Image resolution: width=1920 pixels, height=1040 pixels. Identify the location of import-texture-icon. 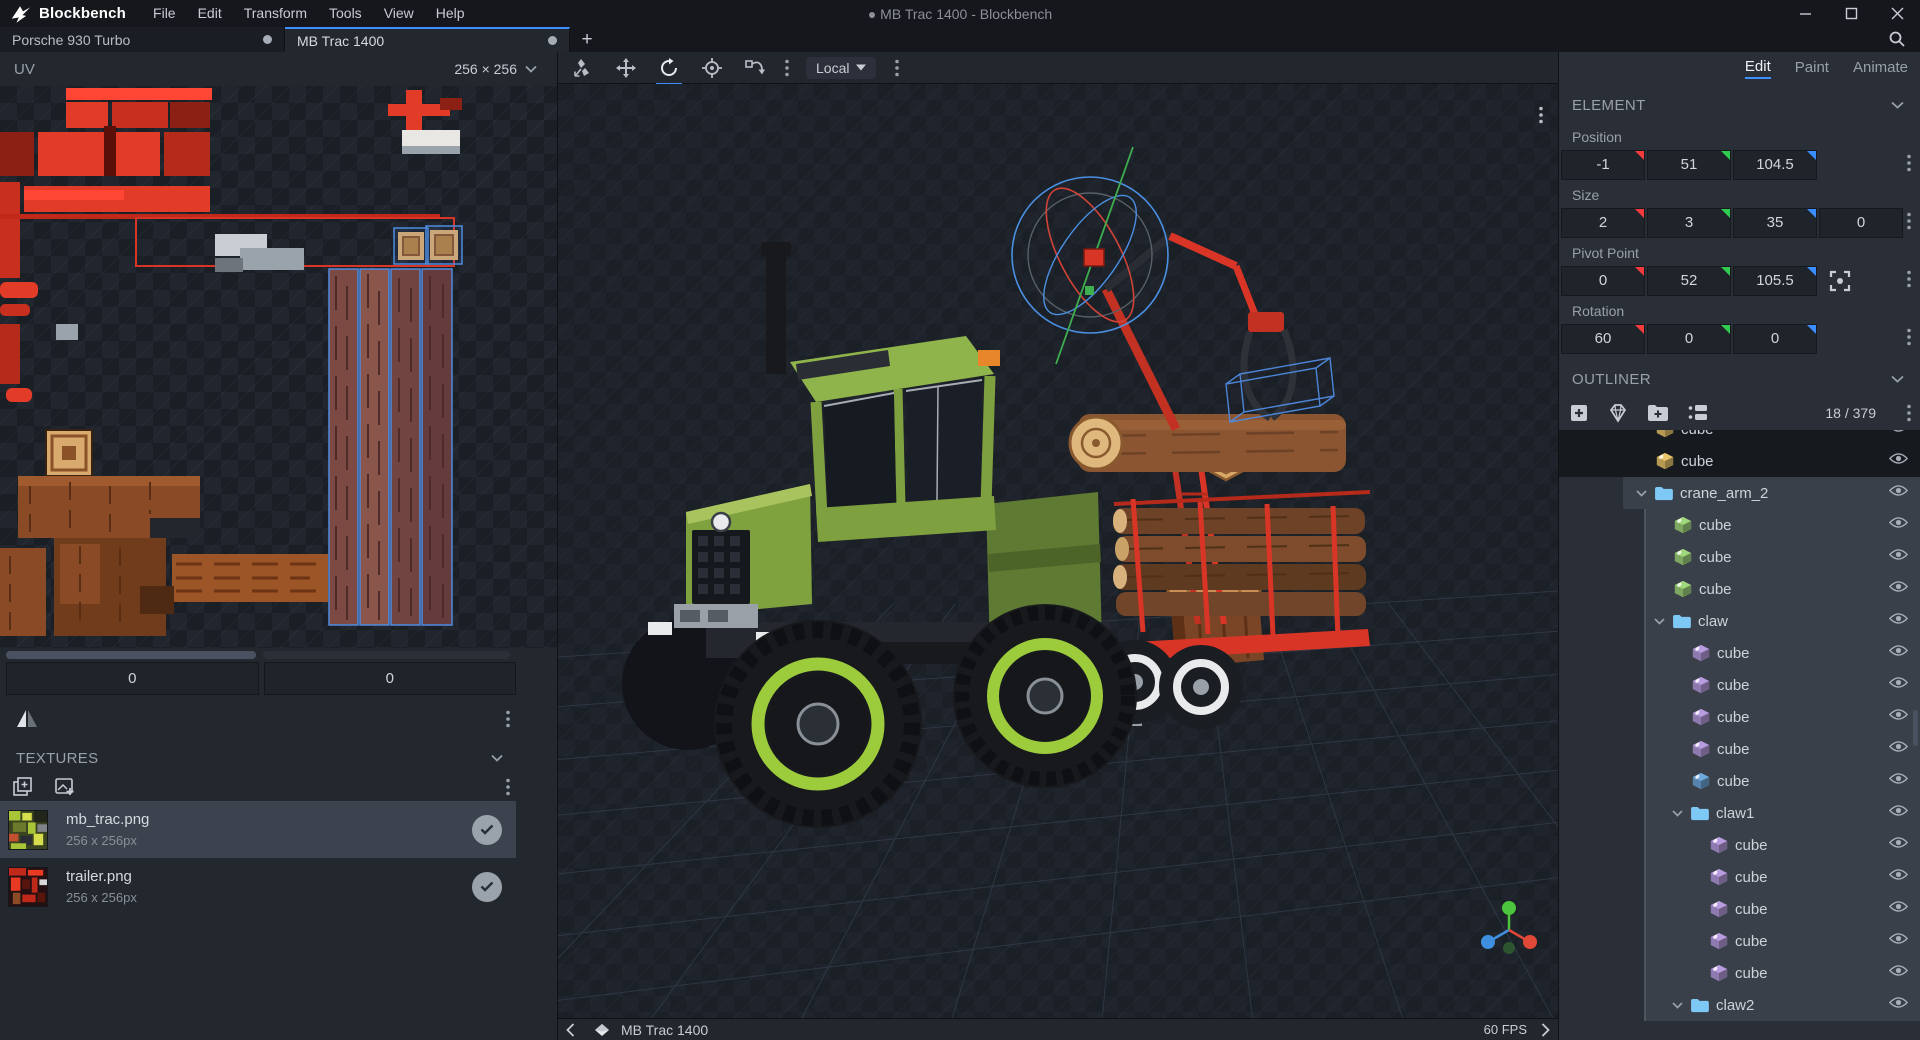
(23, 787).